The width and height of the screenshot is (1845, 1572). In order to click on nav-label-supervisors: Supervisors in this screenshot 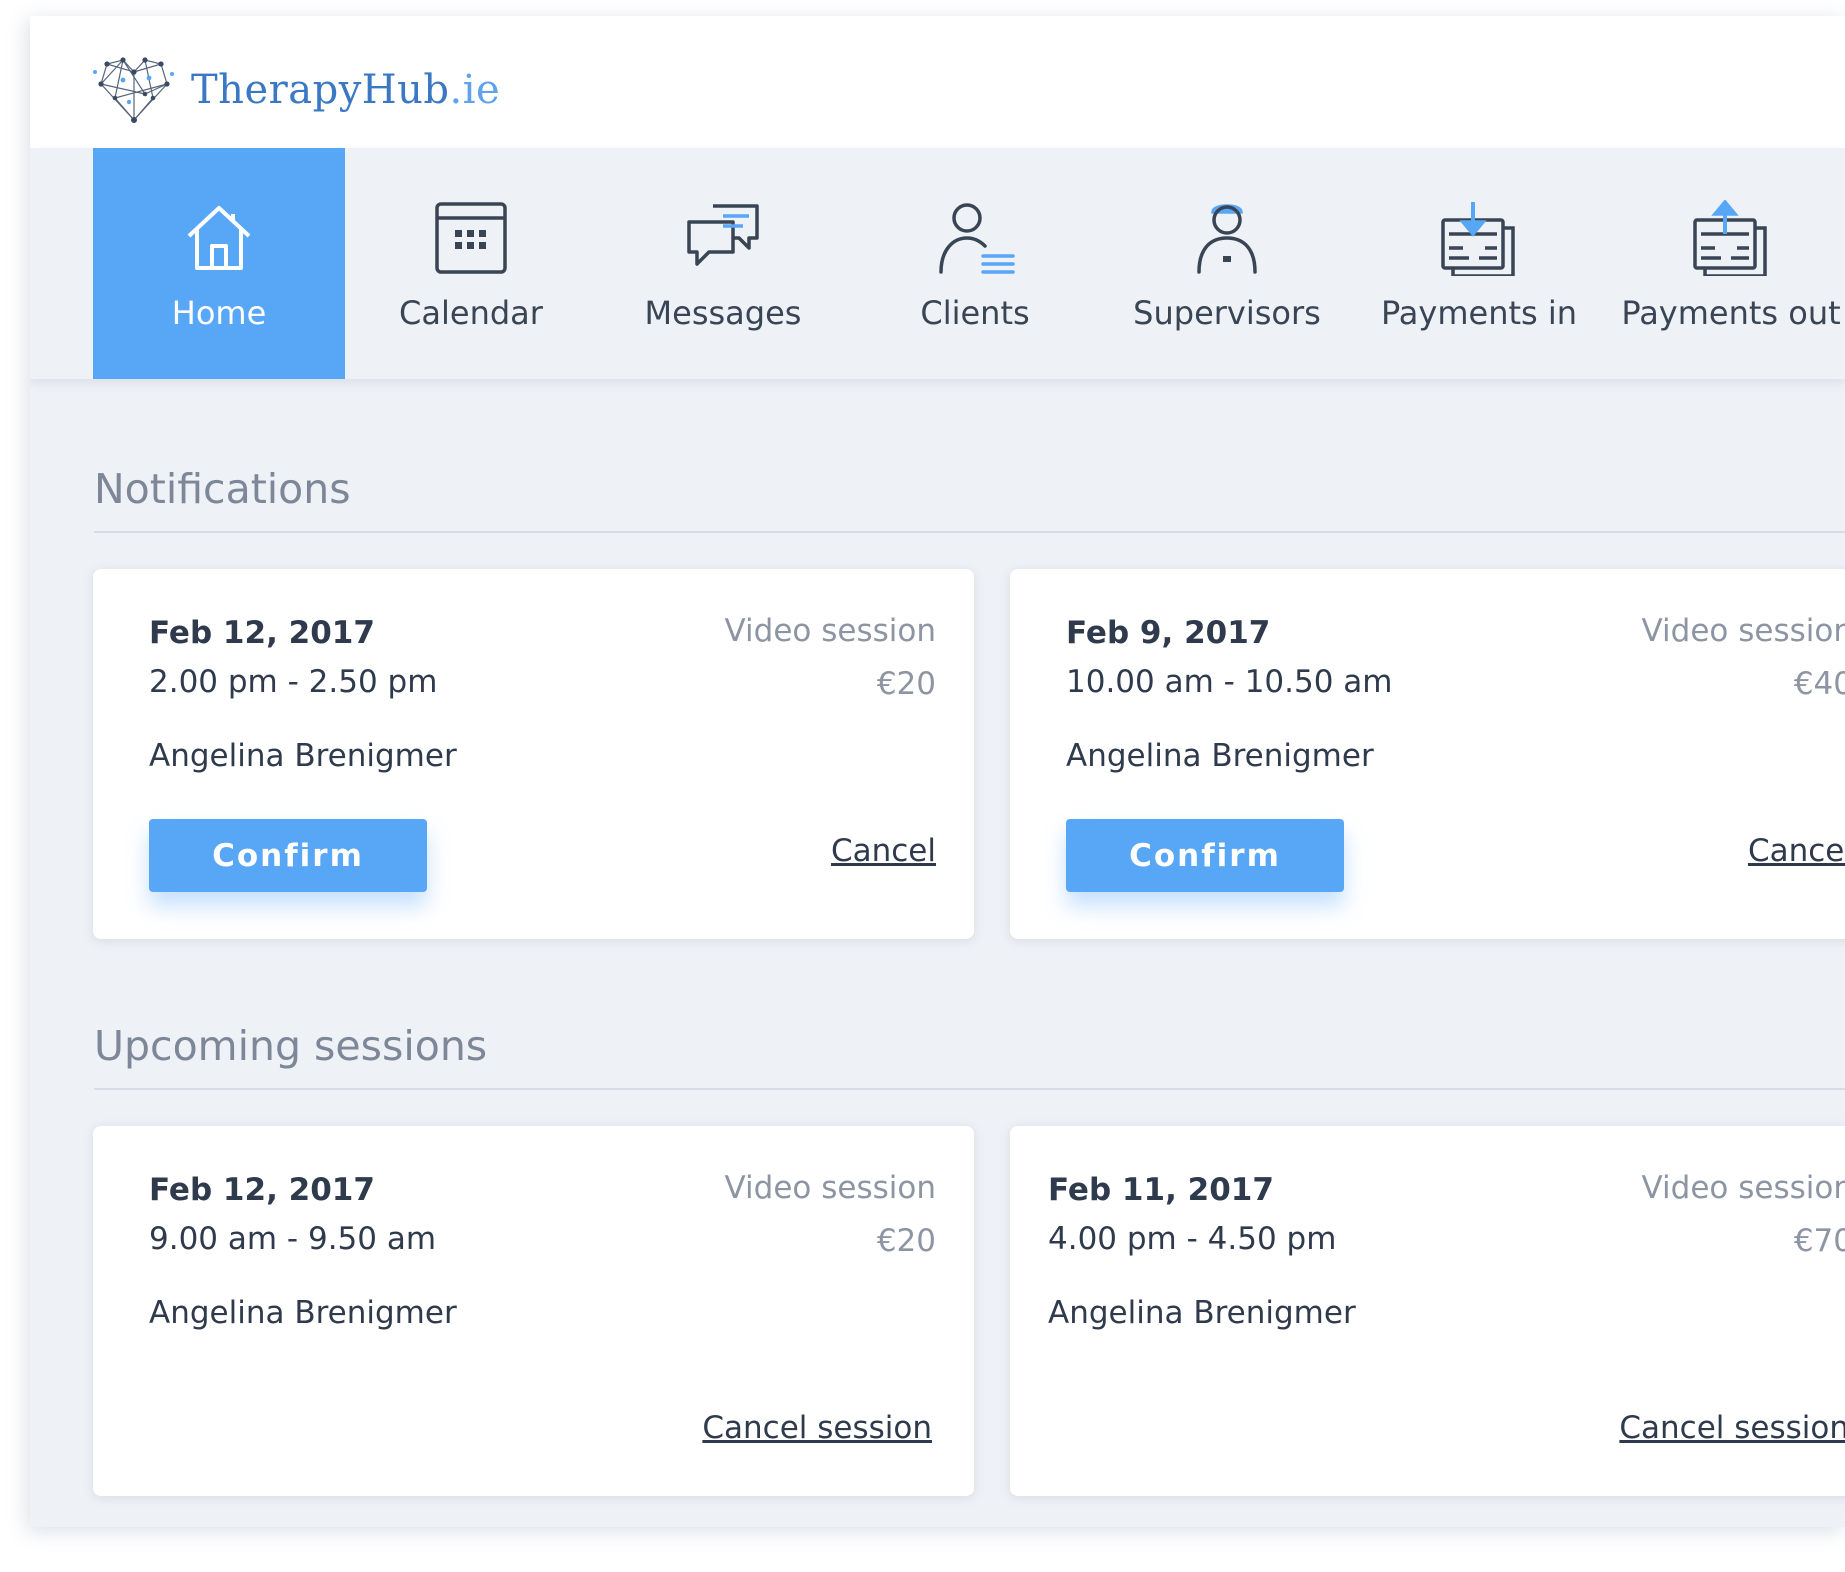, I will do `click(1227, 313)`.